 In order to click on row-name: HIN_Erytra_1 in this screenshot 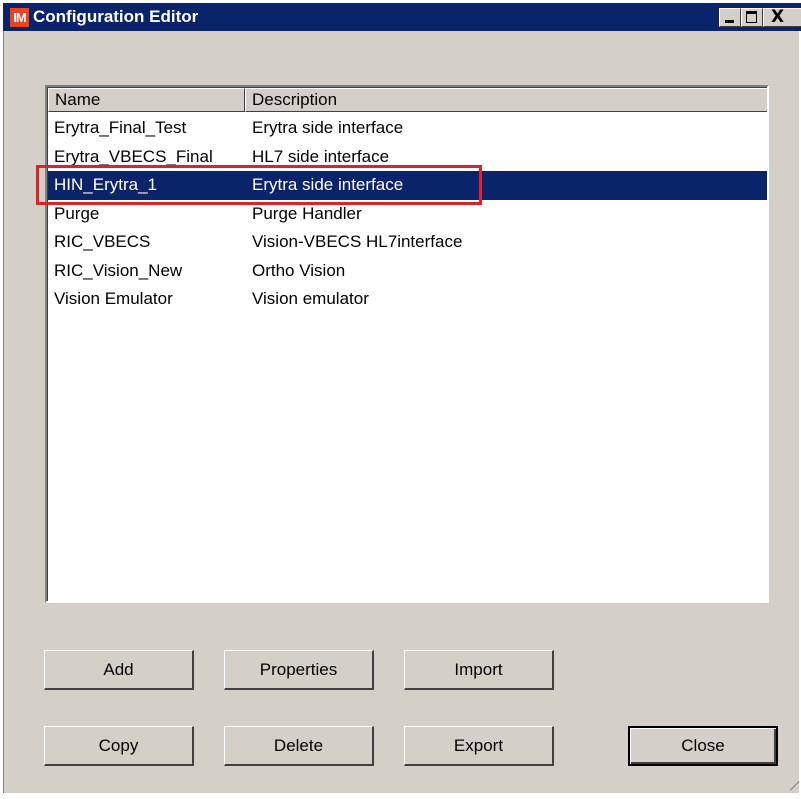, I will do `click(105, 185)`.